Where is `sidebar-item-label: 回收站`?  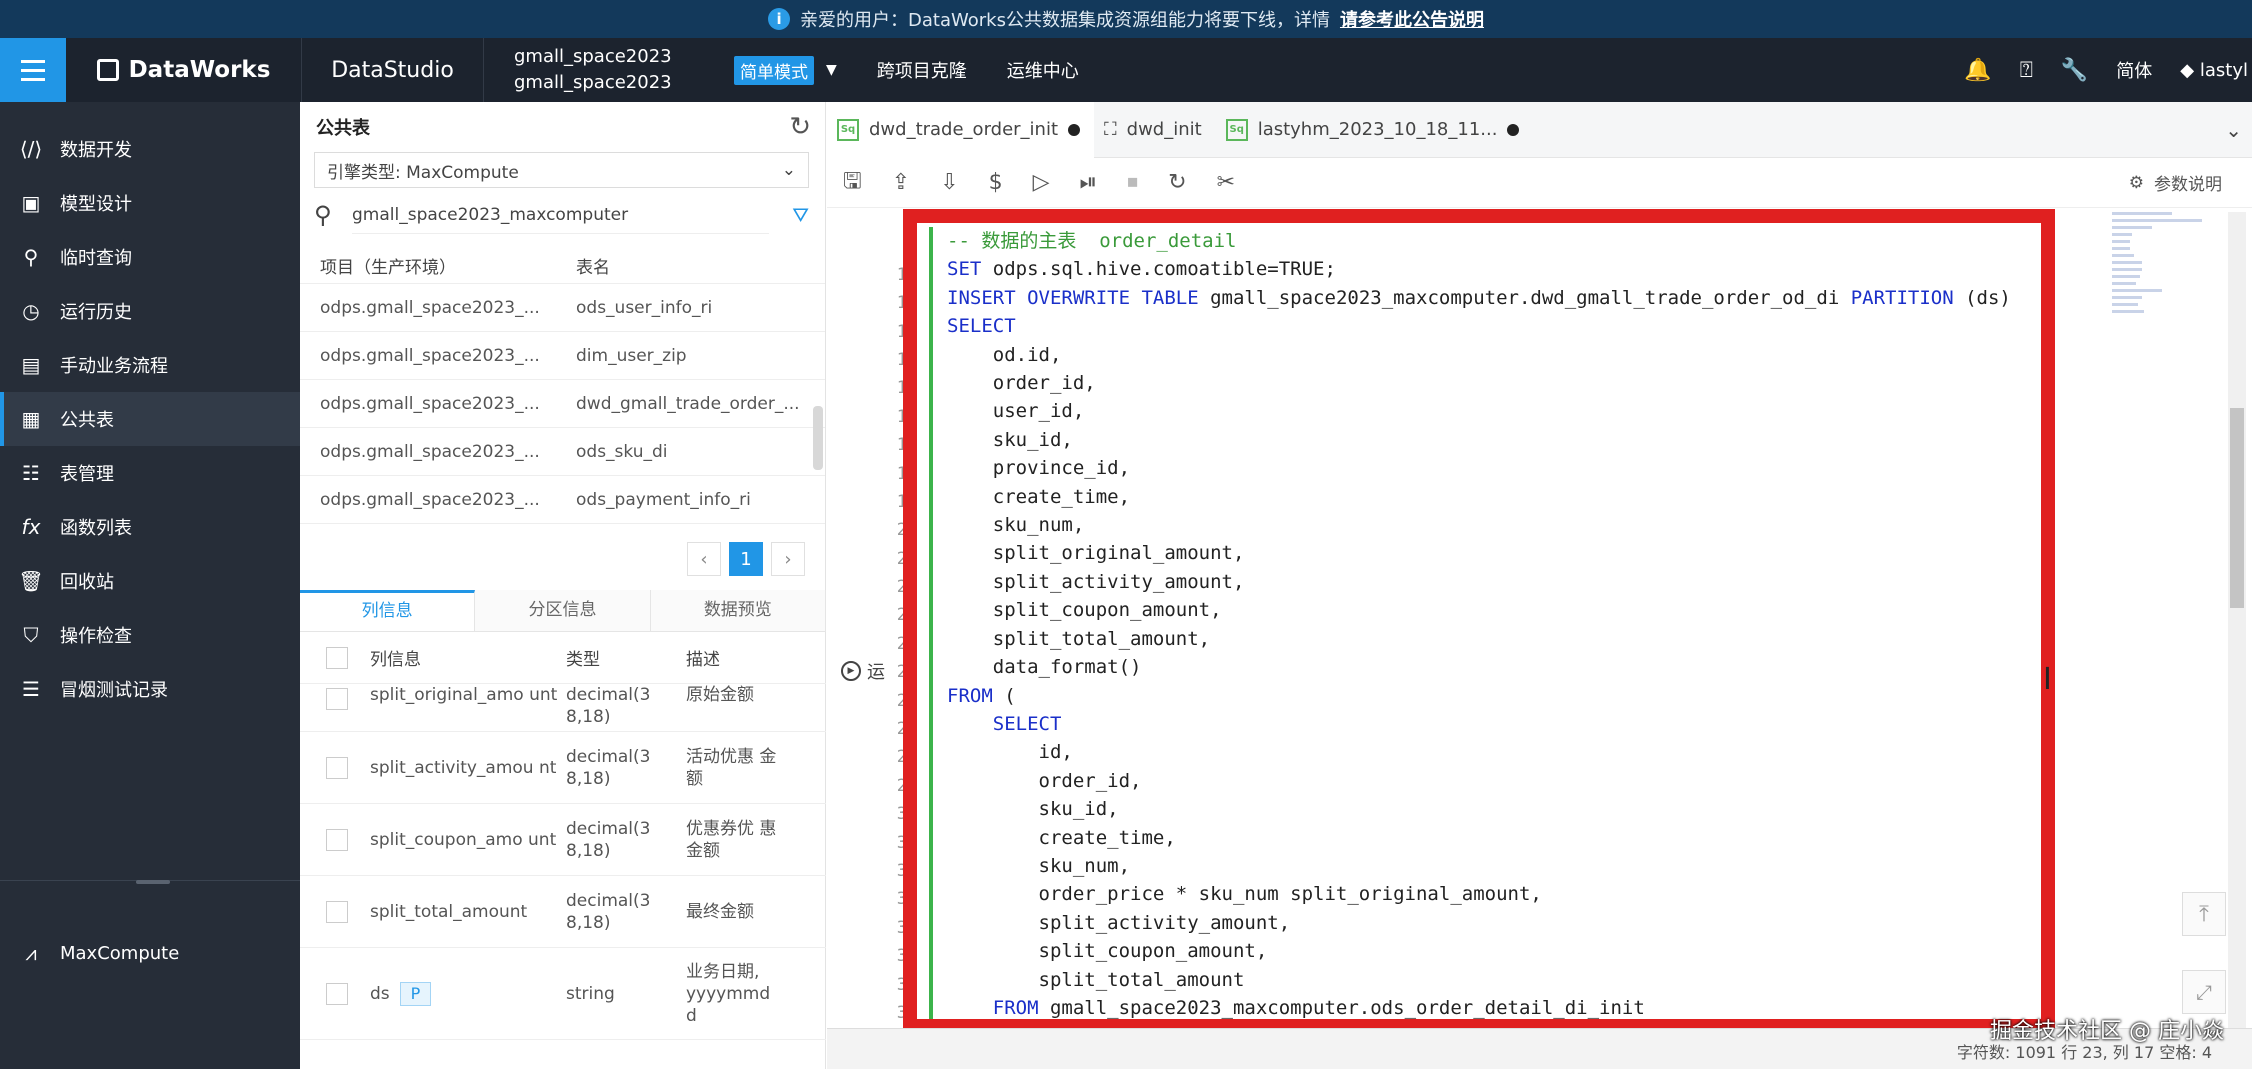 sidebar-item-label: 回收站 is located at coordinates (87, 582).